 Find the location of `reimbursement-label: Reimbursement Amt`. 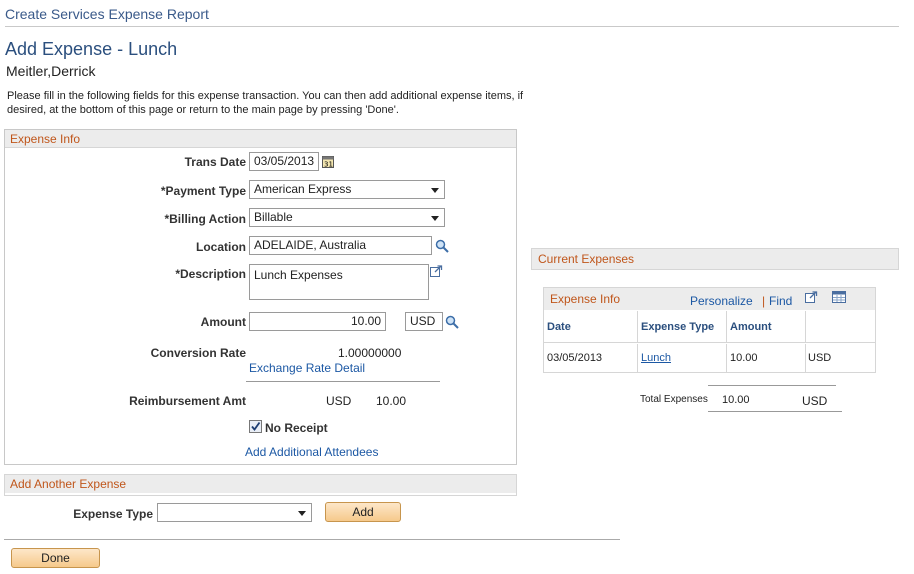

reimbursement-label: Reimbursement Amt is located at coordinates (187, 401).